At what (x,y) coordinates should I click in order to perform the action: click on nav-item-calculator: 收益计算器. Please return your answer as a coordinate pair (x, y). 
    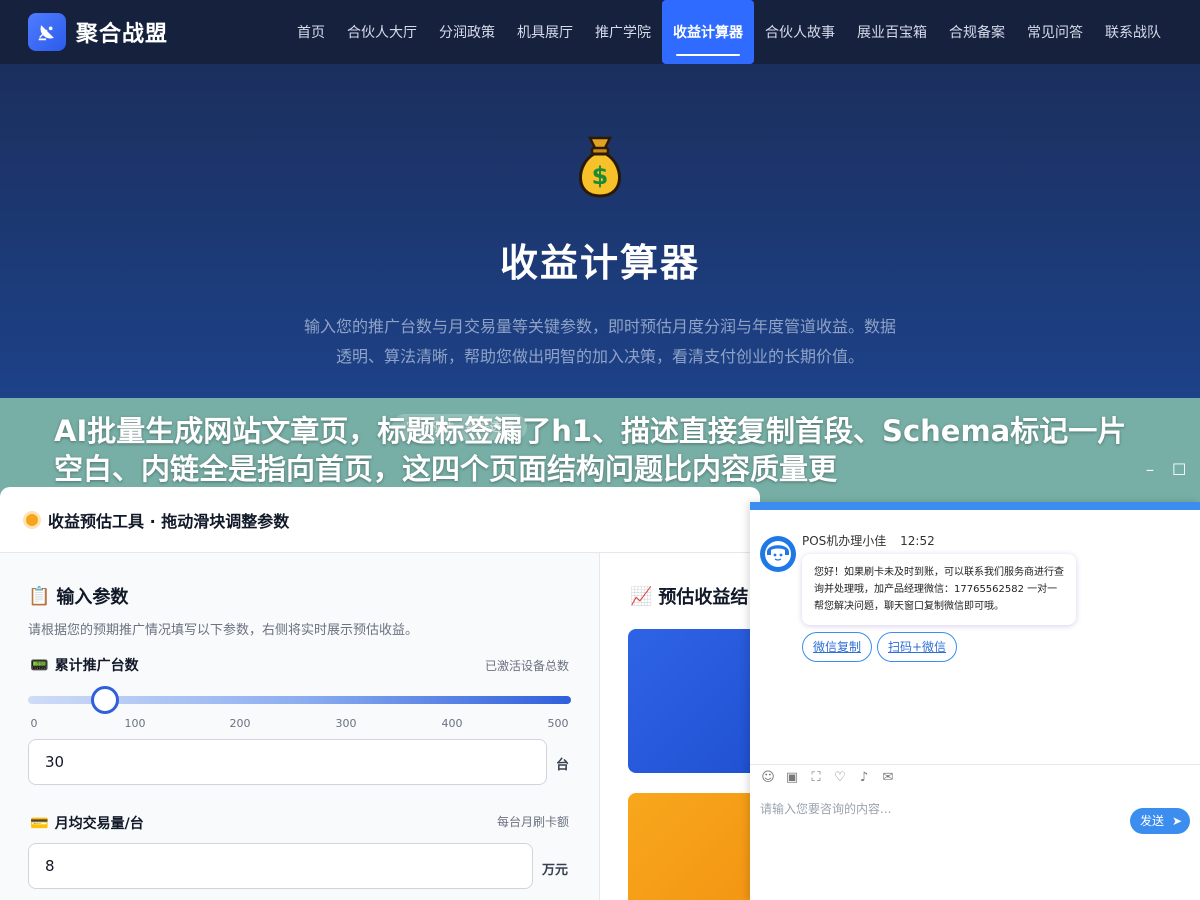
    Looking at the image, I should click on (708, 32).